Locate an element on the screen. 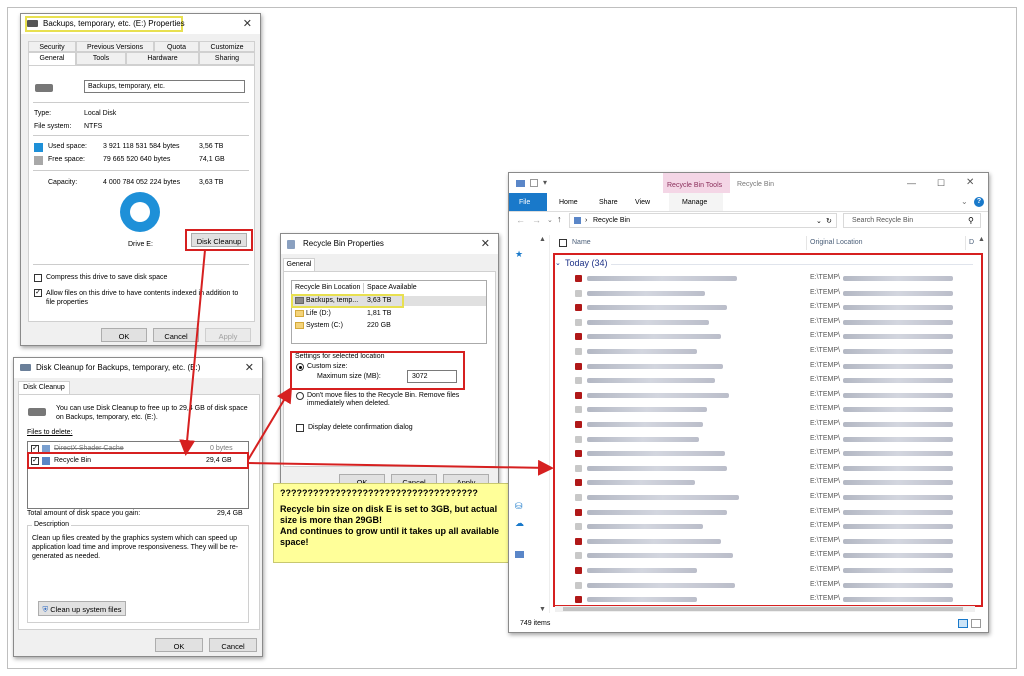 The width and height of the screenshot is (1024, 676). total-value: 29,4 GB is located at coordinates (230, 513).